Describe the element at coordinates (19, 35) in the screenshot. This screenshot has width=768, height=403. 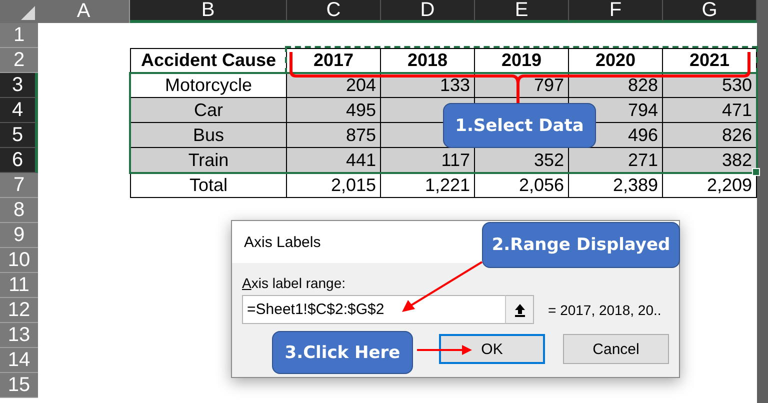
I see `row-header: 1` at that location.